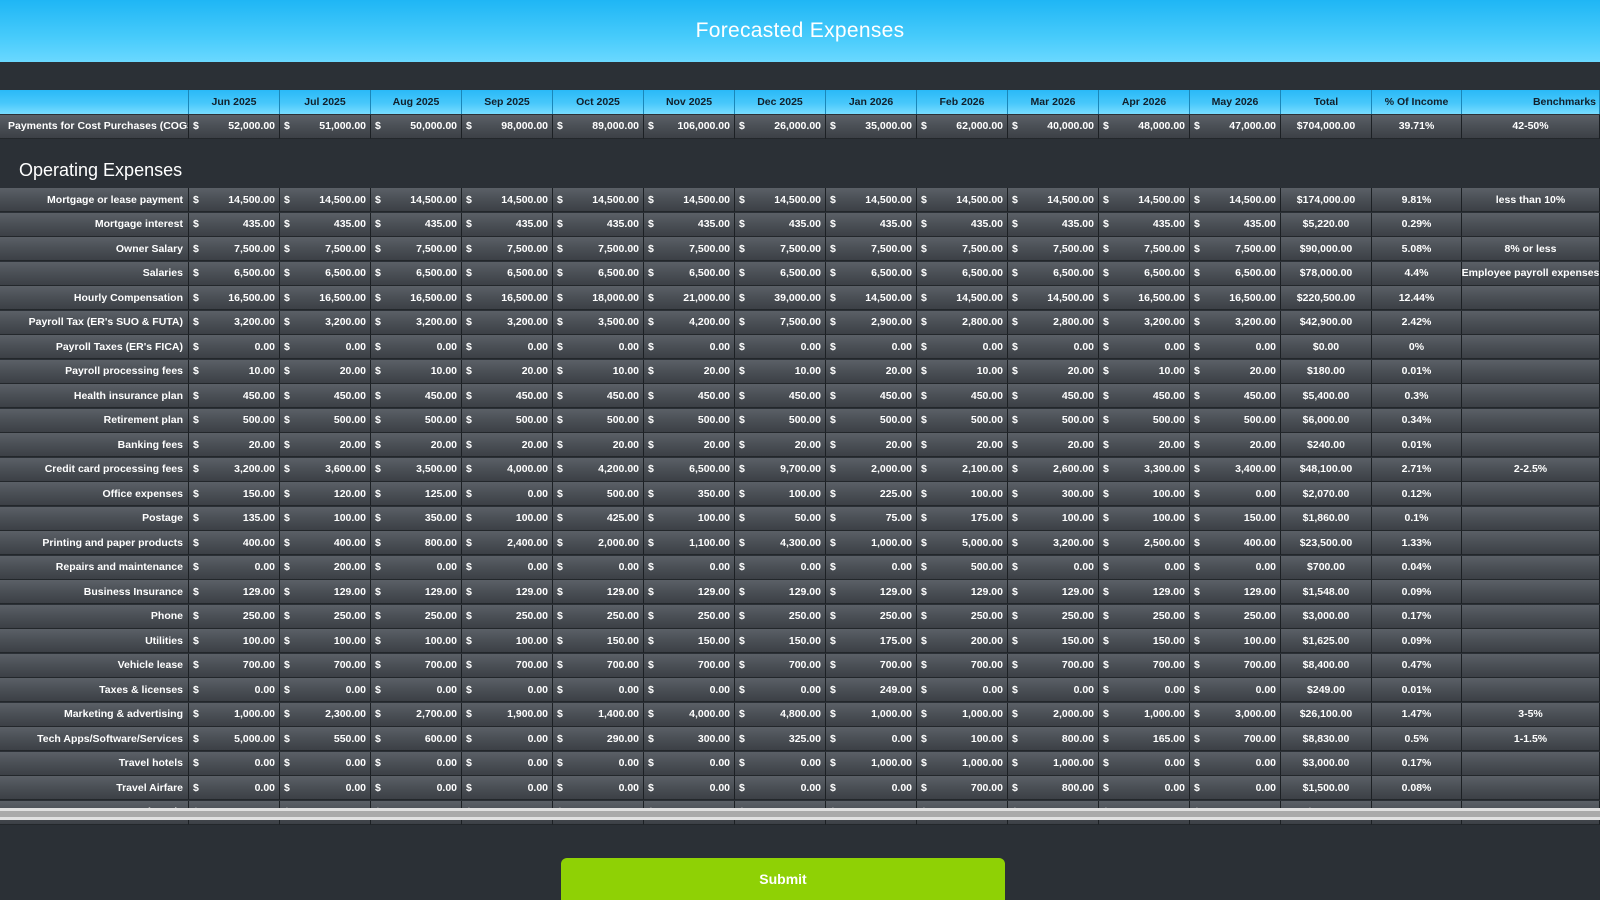 Image resolution: width=1600 pixels, height=900 pixels. Describe the element at coordinates (871, 543) in the screenshot. I see `amount-input: $1,000.00` at that location.